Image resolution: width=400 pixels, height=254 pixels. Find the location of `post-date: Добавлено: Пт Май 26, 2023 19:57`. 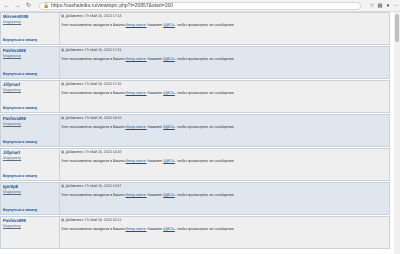

post-date: Добавлено: Пт Май 26, 2023 19:57 is located at coordinates (93, 186).